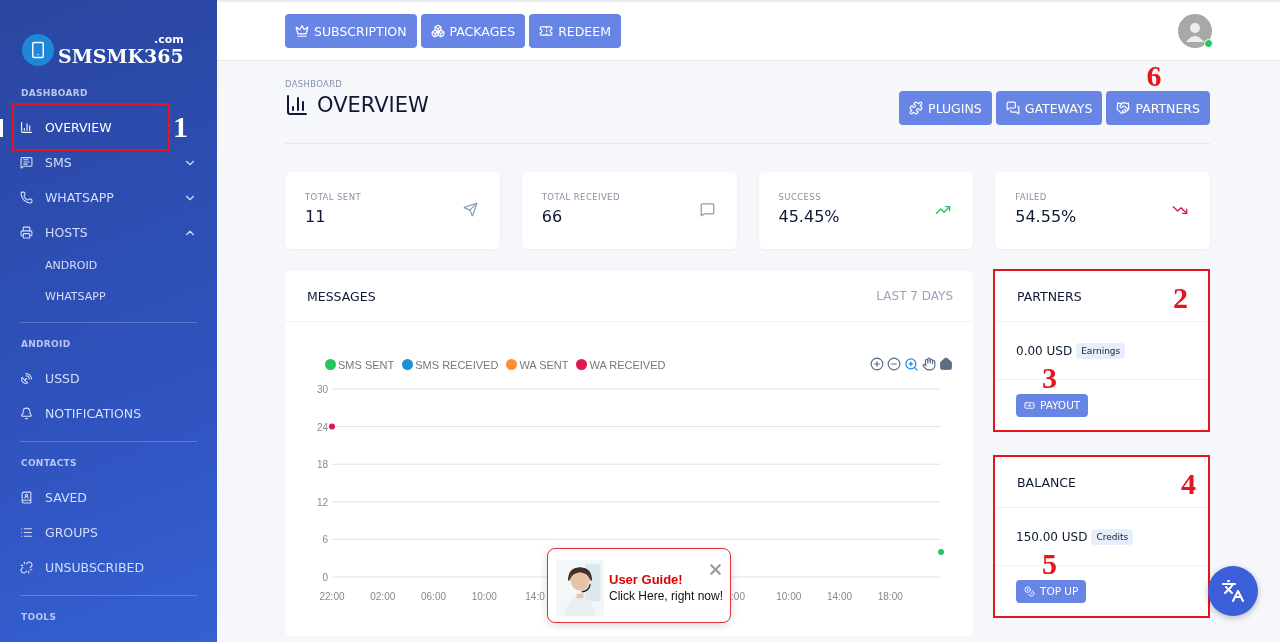 Image resolution: width=1280 pixels, height=642 pixels. Describe the element at coordinates (78, 127) in the screenshot. I see `nav-label: OVERVIEW` at that location.